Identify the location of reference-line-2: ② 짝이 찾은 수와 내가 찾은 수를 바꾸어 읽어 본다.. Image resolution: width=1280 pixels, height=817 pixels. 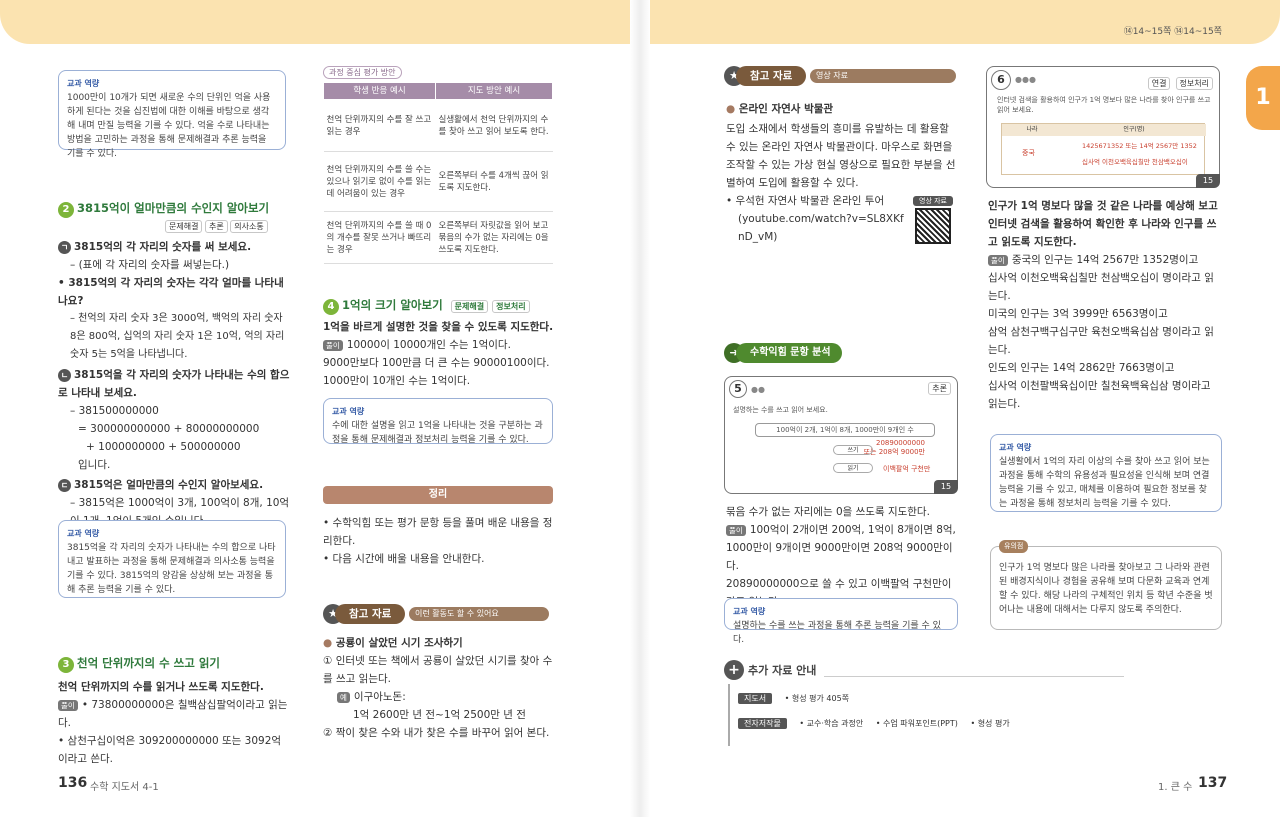
(436, 733).